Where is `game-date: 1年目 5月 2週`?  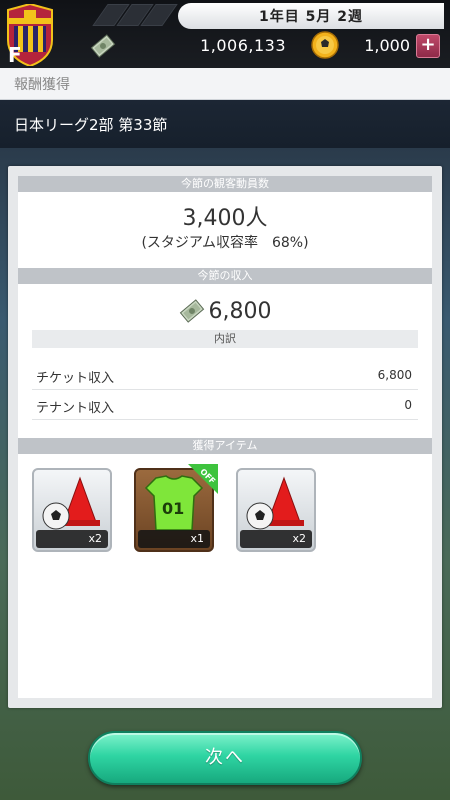
game-date: 1年目 5月 2週 is located at coordinates (311, 16).